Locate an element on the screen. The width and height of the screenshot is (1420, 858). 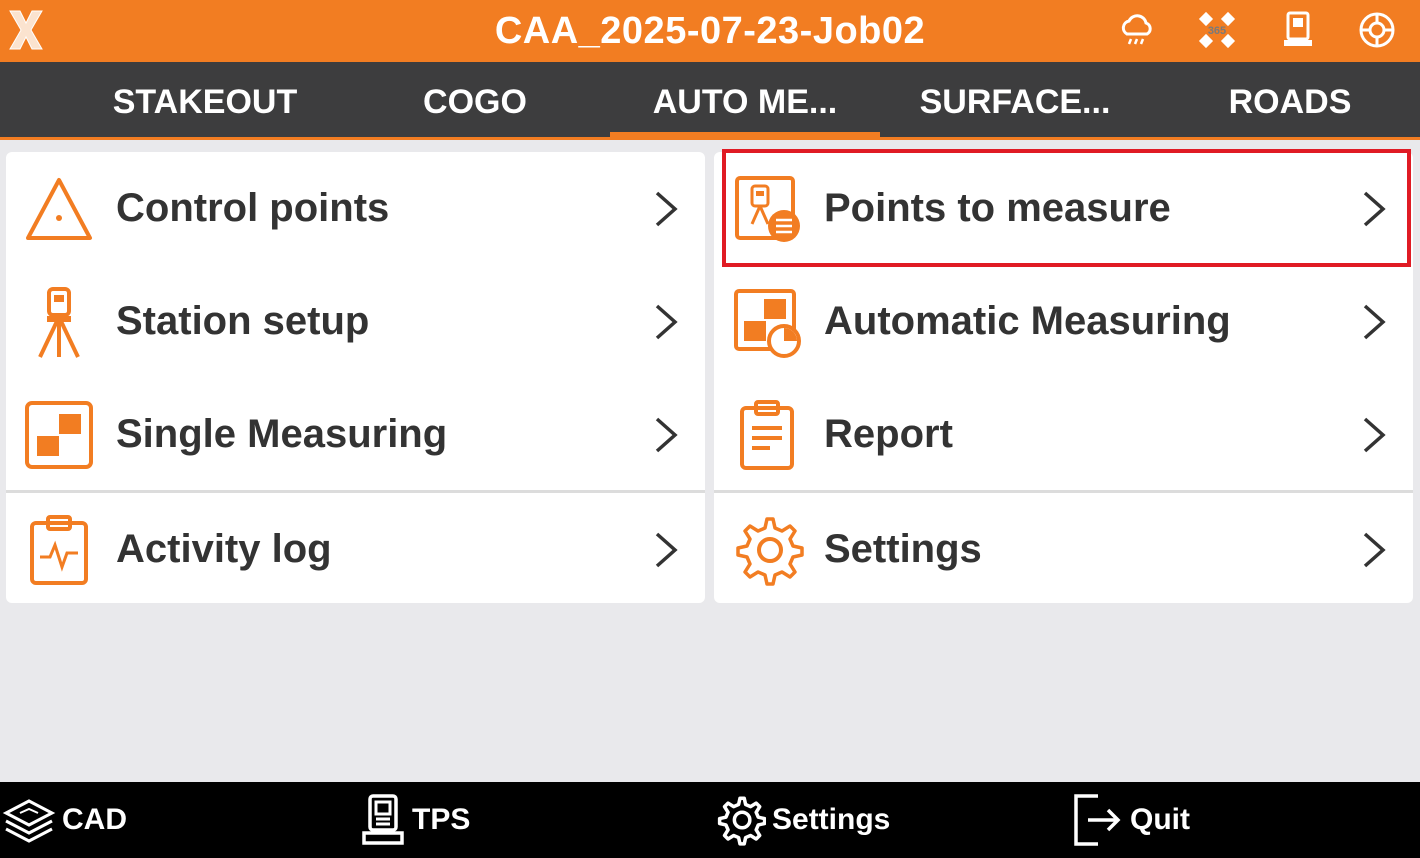
menu-item-label: Points to measure is located at coordinates (997, 208).